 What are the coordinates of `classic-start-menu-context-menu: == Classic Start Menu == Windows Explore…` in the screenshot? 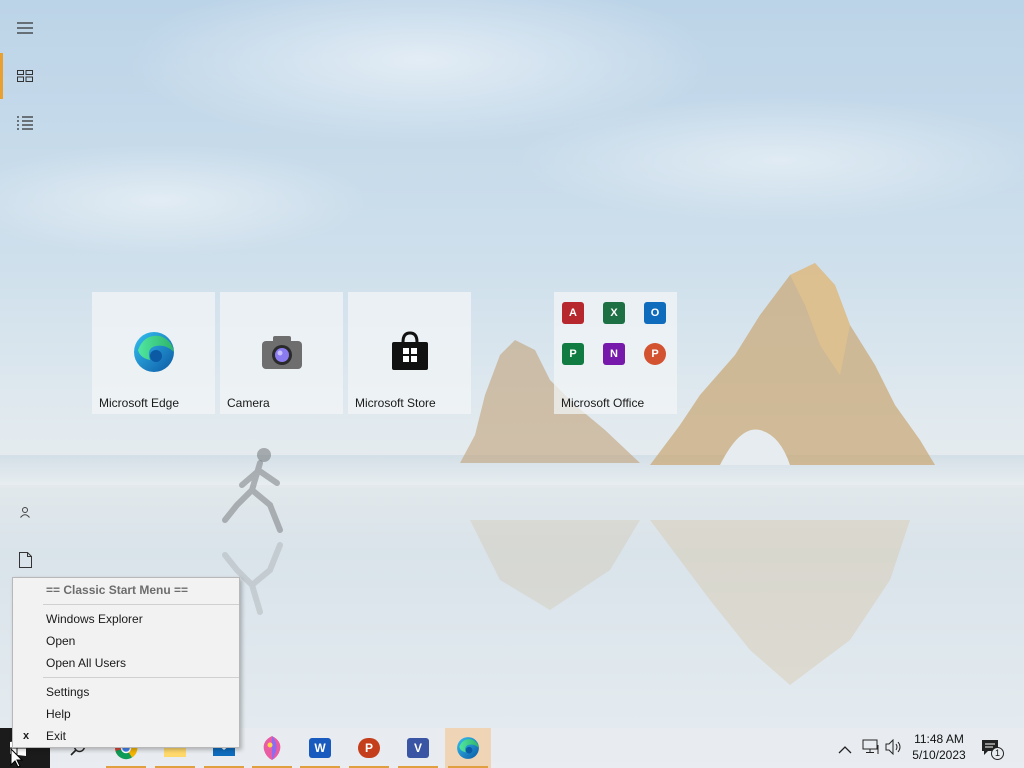 It's located at (126, 662).